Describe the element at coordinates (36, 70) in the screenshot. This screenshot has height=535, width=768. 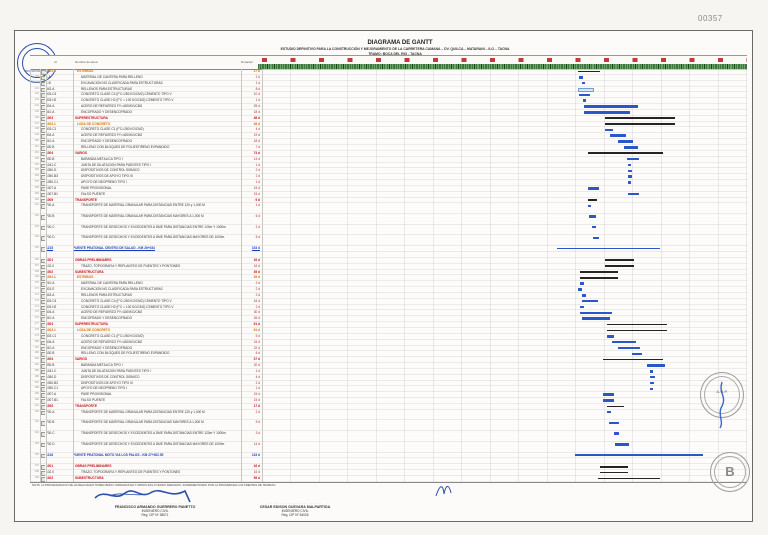
I see `row-number: 138` at that location.